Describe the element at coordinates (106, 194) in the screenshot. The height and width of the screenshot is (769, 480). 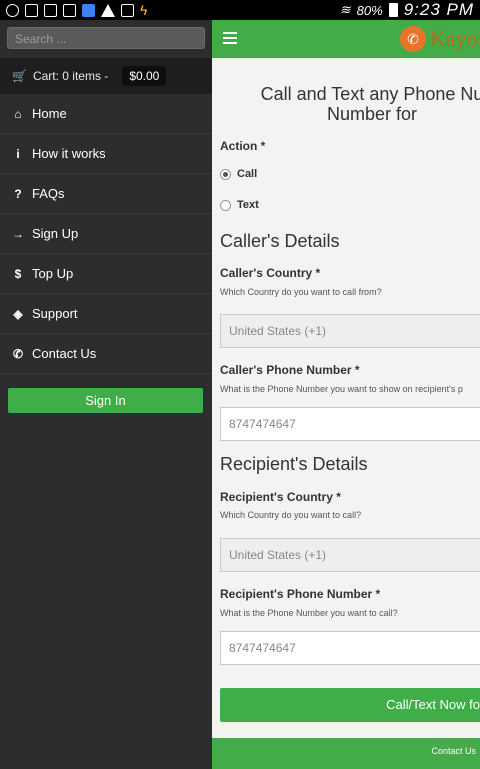
I see `nav-item-faqs: ? FAQs` at that location.